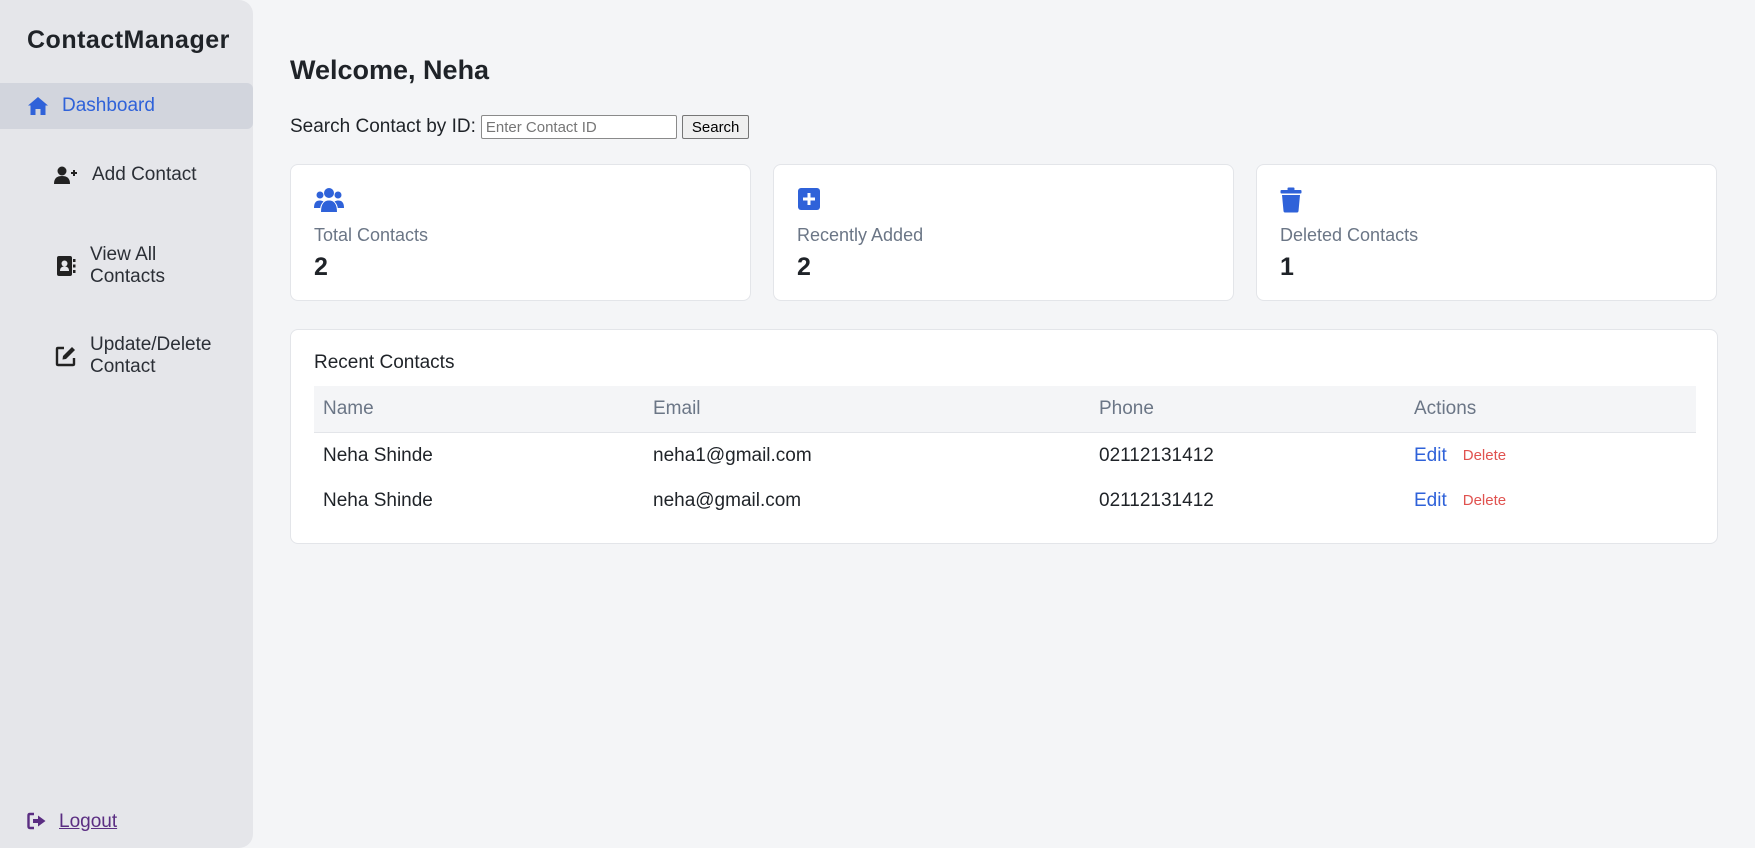 This screenshot has height=848, width=1755. Describe the element at coordinates (88, 821) in the screenshot. I see `logout-label: Logout` at that location.